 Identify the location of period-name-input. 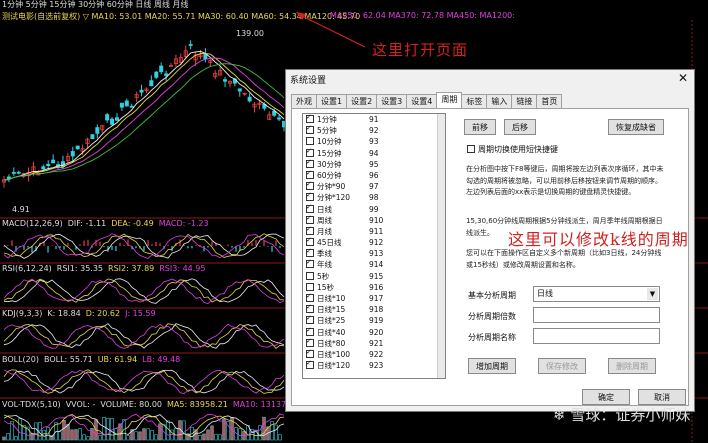
(596, 336).